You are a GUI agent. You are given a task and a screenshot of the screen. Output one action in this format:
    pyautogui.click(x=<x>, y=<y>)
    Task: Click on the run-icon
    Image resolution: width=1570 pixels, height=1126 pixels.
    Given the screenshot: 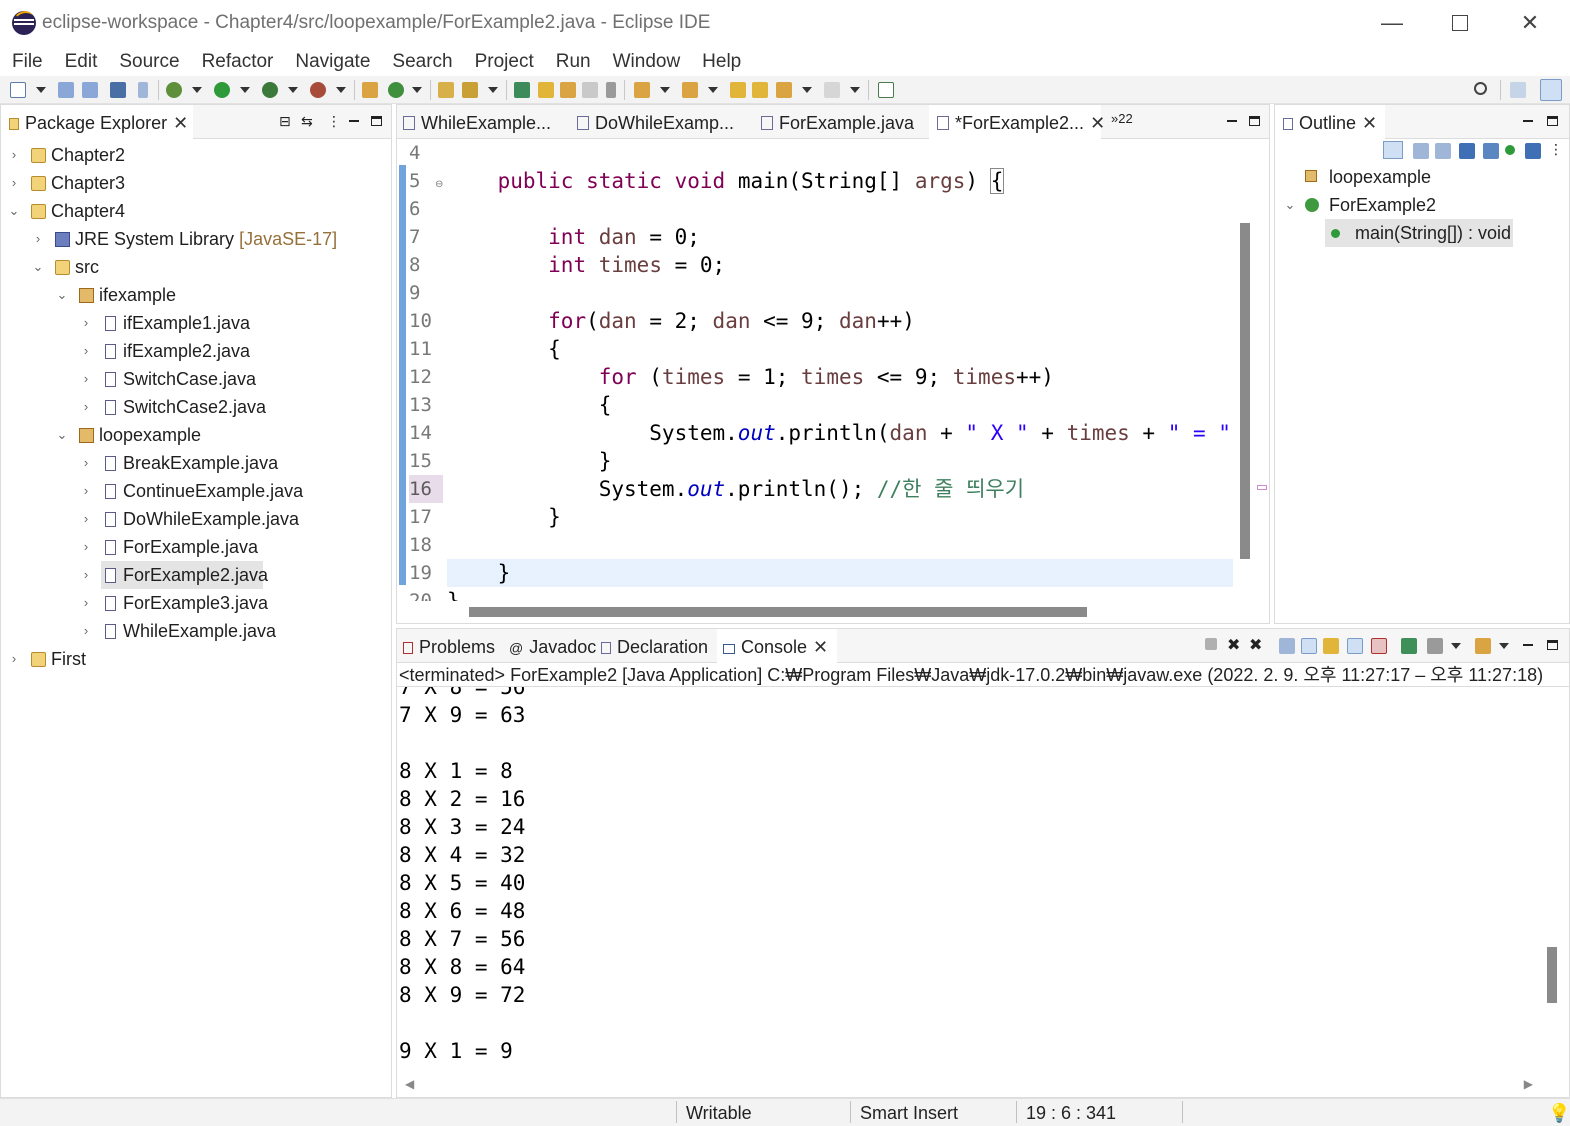 What is the action you would take?
    pyautogui.click(x=222, y=90)
    